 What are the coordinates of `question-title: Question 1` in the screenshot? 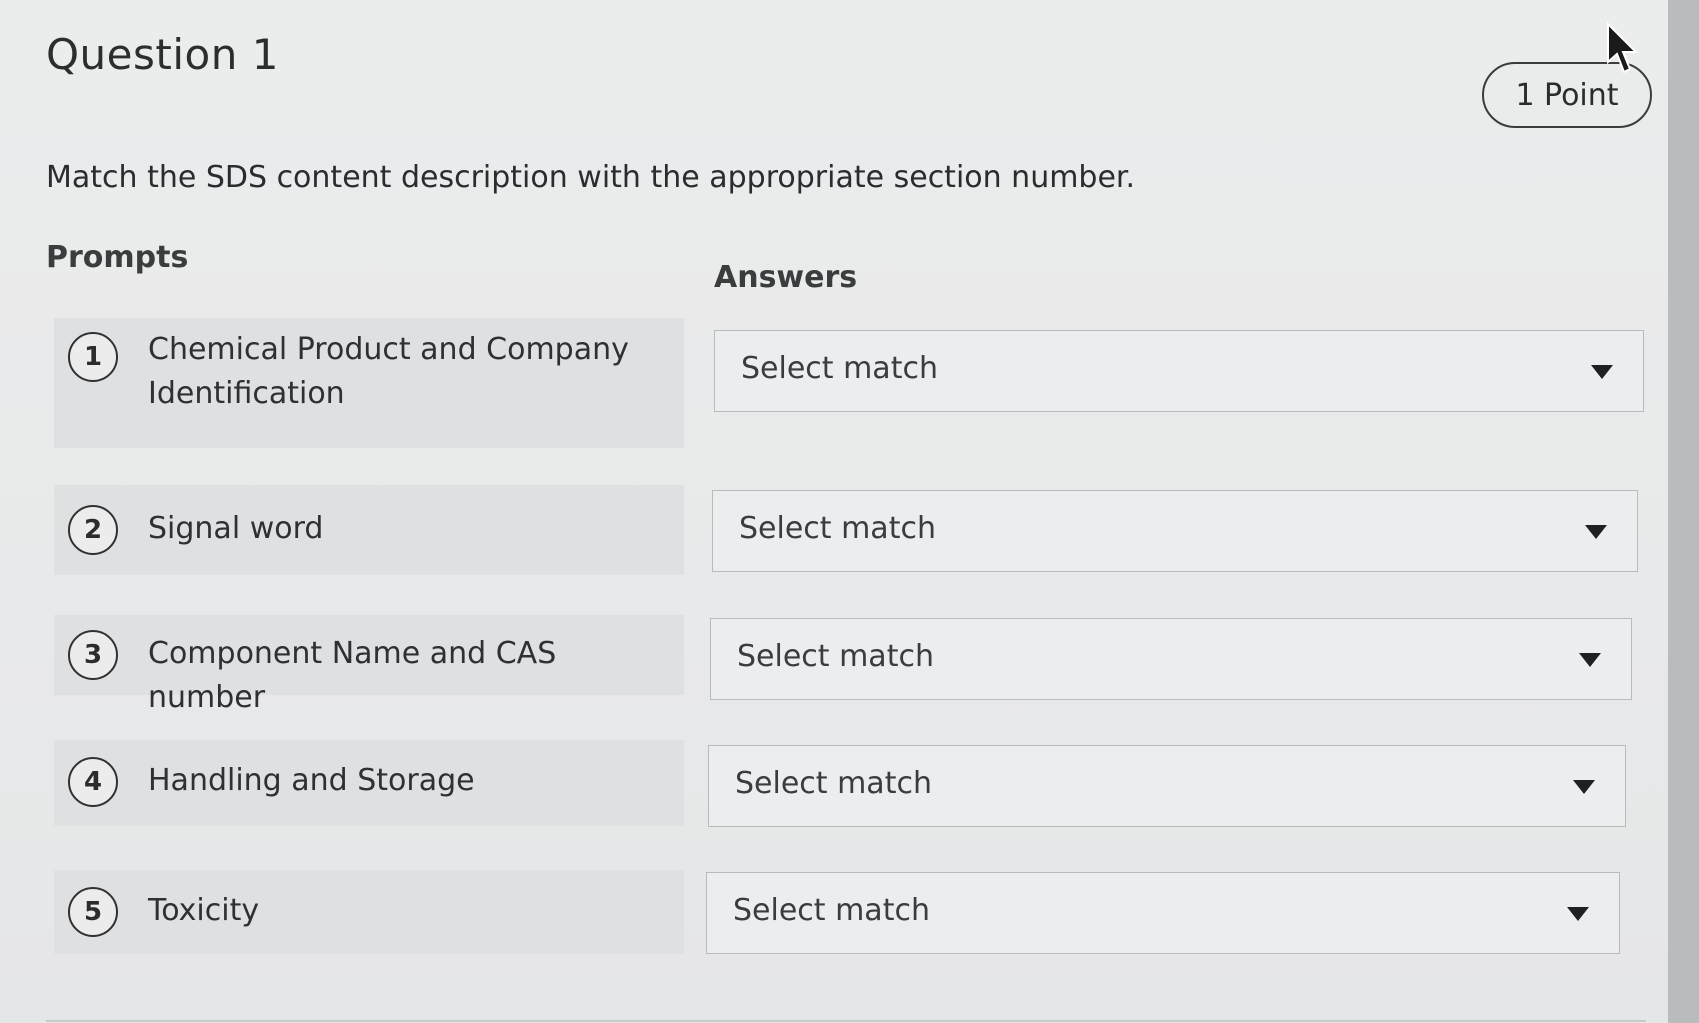 It's located at (162, 54).